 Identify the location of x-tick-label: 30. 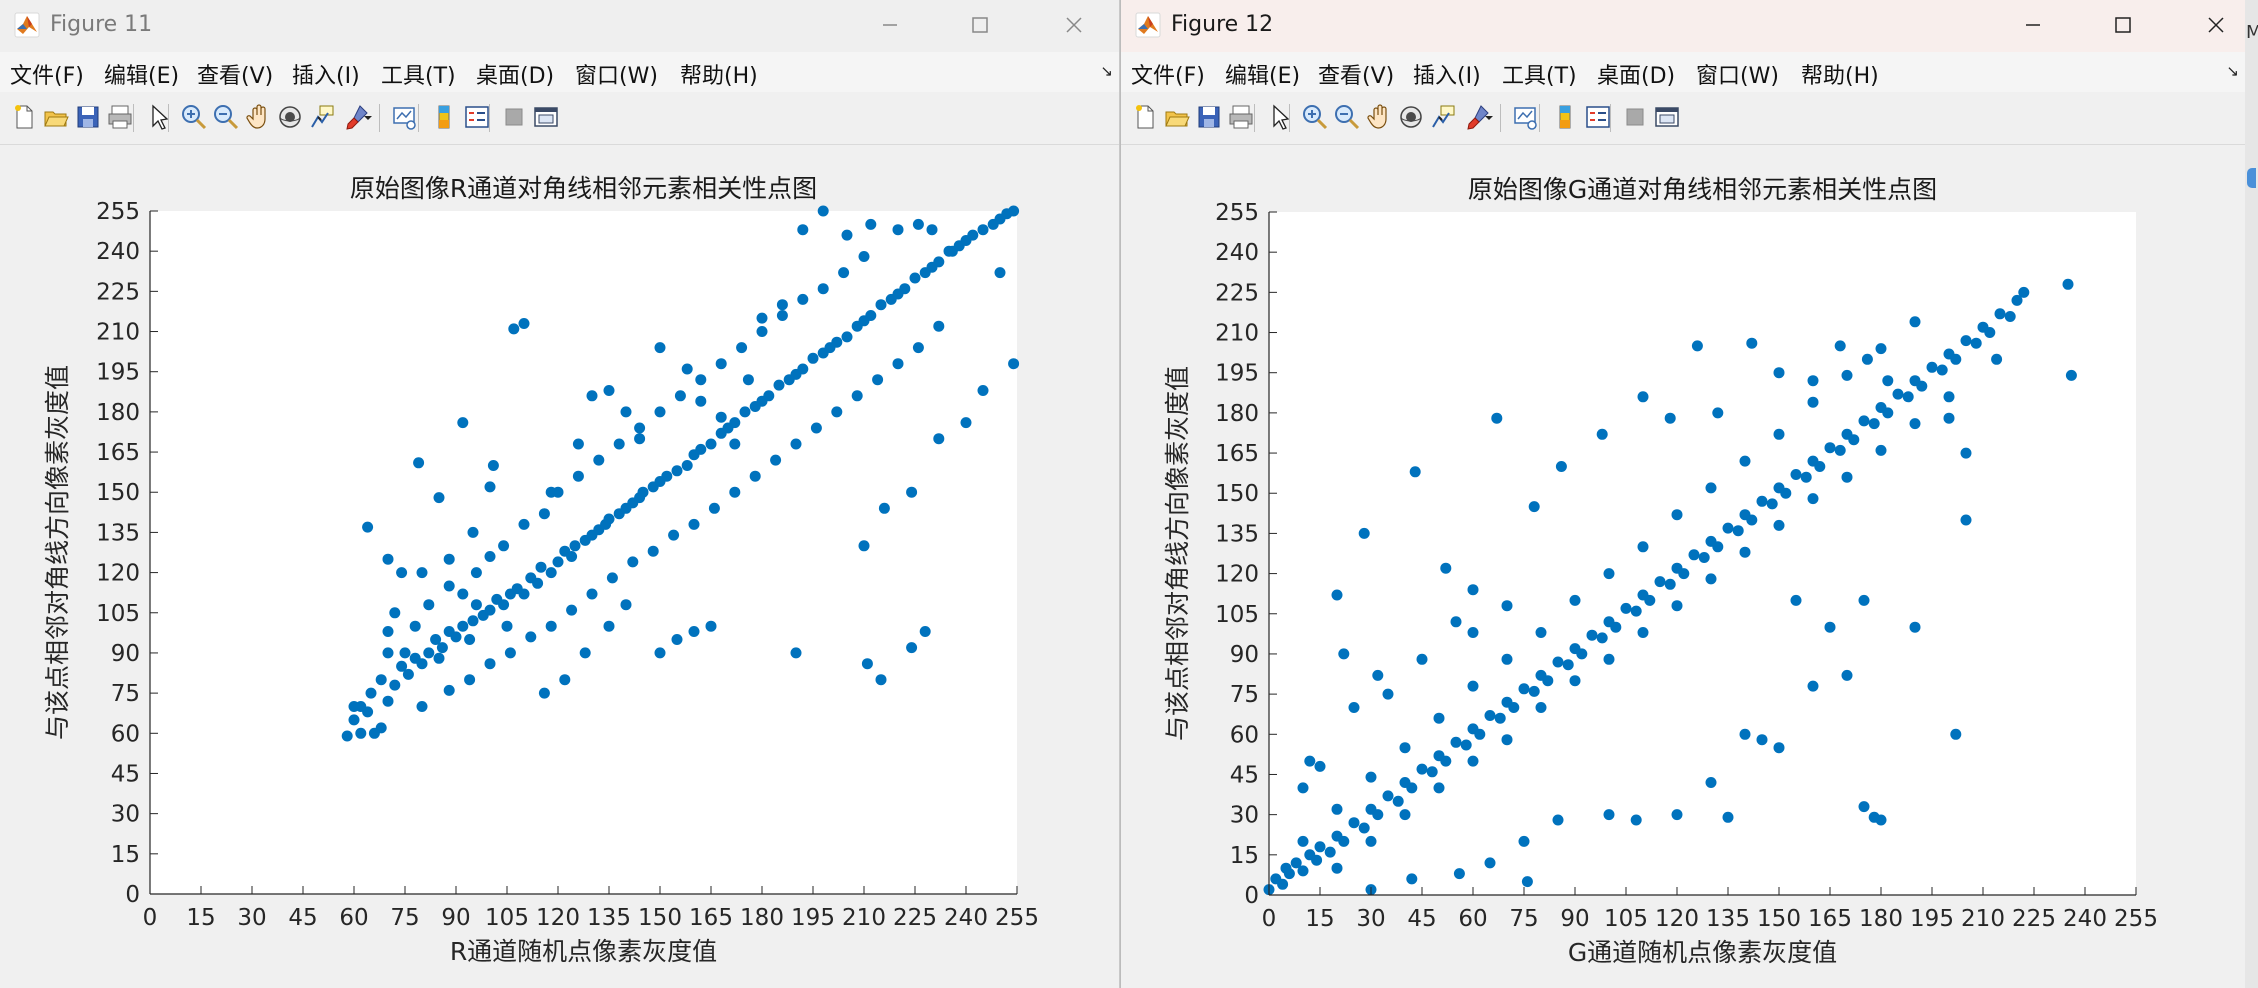
(251, 918).